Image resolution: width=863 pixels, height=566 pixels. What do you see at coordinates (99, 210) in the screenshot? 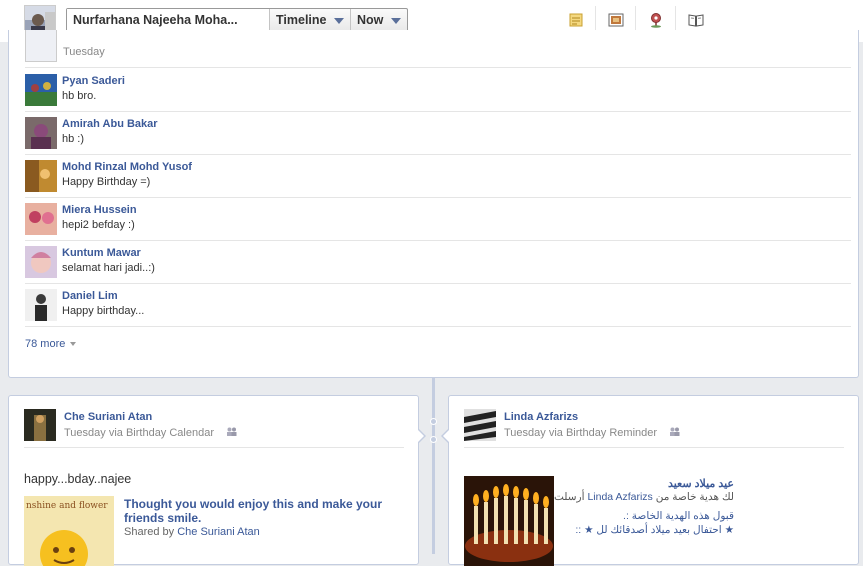
I see `comment-author: Miera Hussein` at bounding box center [99, 210].